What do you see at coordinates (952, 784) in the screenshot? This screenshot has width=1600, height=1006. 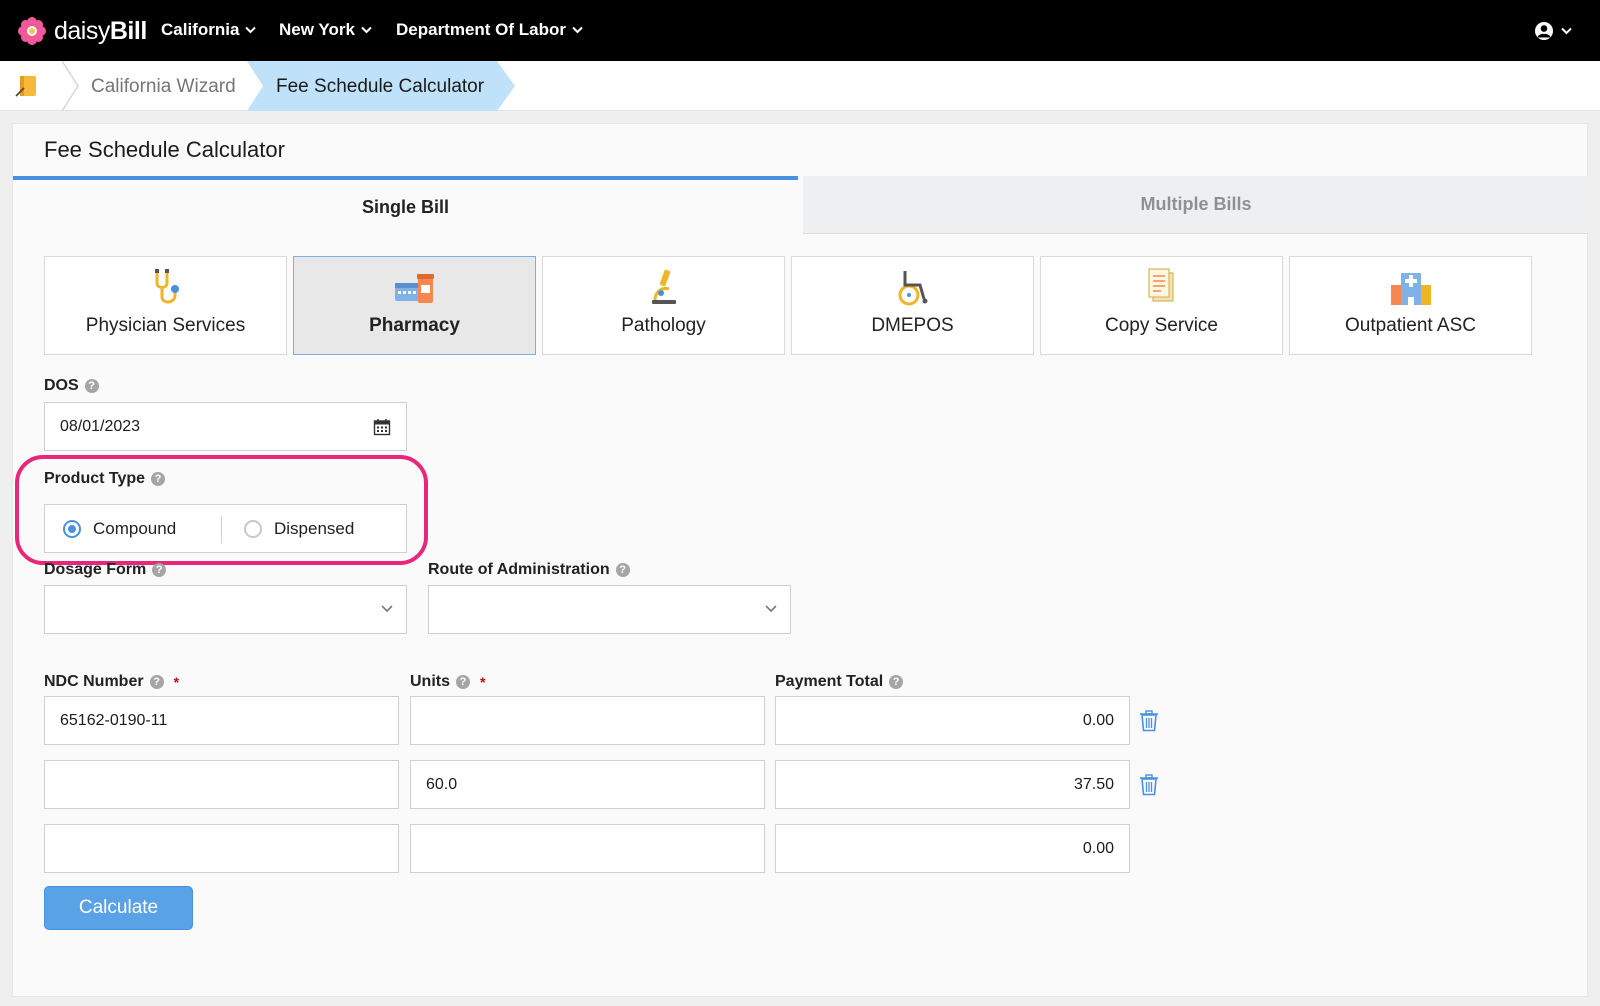 I see `payment-total-input: 37.50` at bounding box center [952, 784].